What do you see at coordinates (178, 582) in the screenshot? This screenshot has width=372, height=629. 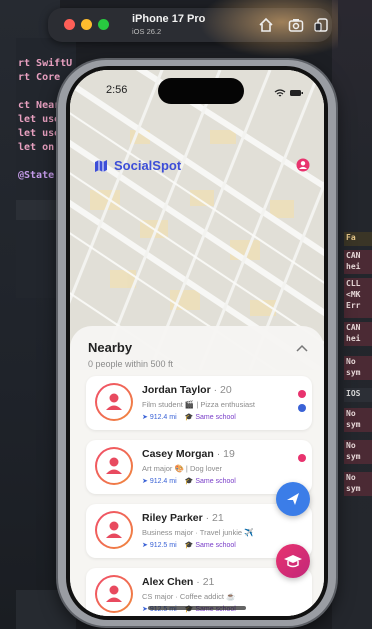 I see `person-name: Alex Chen · 21` at bounding box center [178, 582].